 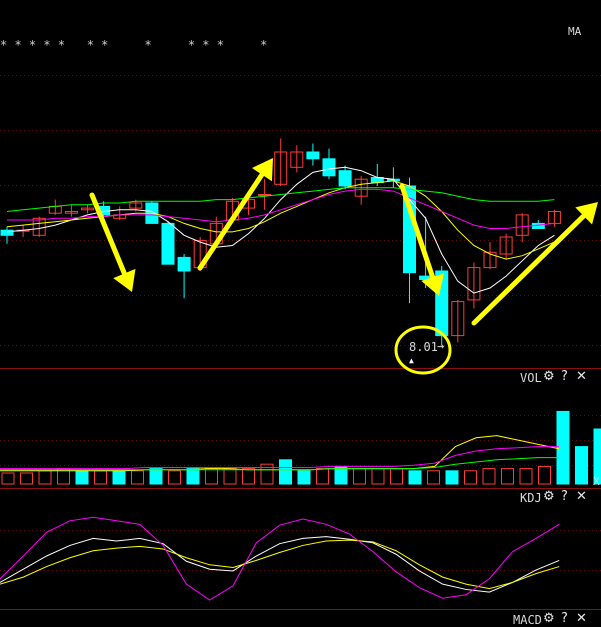 I want to click on kdj-line-k, so click(x=280, y=564).